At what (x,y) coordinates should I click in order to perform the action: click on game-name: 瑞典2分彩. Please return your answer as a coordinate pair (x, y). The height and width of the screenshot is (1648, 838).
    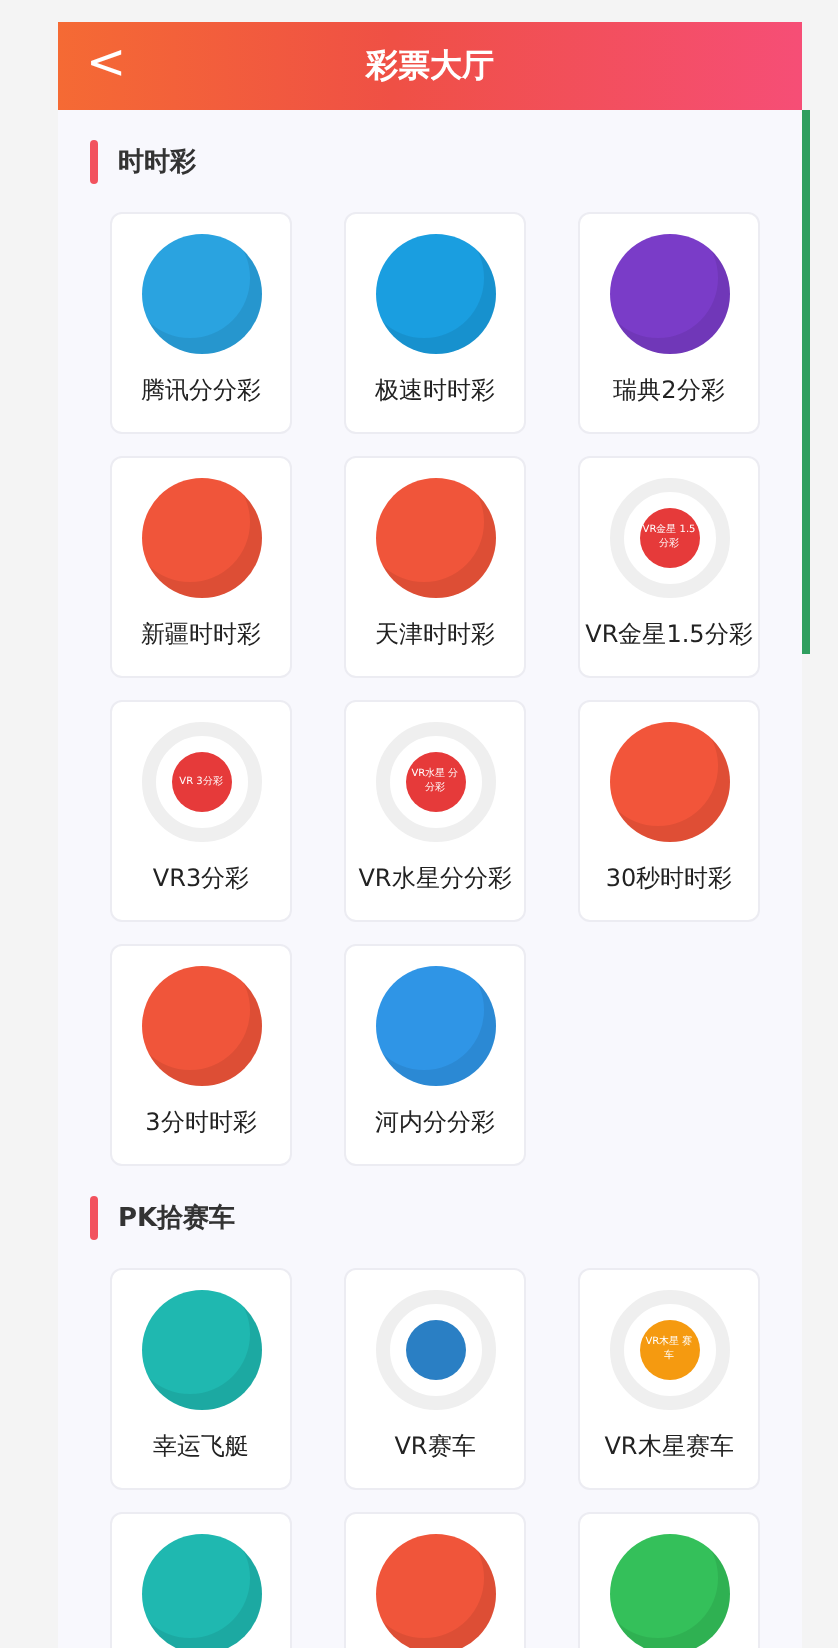
    Looking at the image, I should click on (669, 391).